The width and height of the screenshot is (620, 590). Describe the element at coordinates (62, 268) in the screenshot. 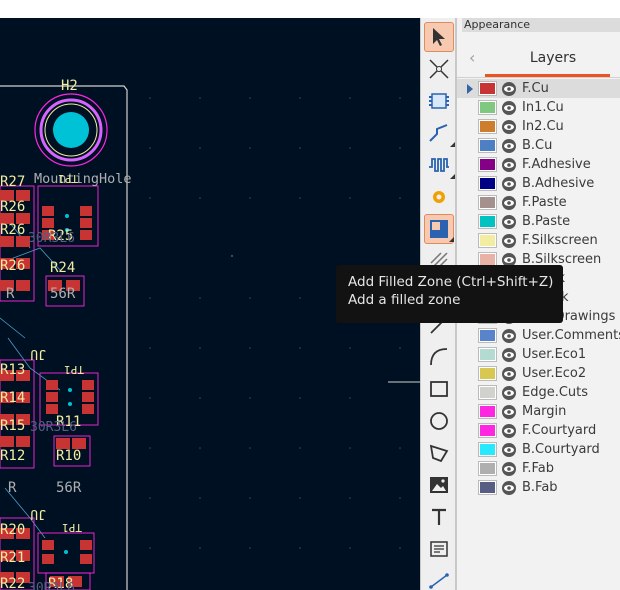

I see `ref-r24: R24` at that location.